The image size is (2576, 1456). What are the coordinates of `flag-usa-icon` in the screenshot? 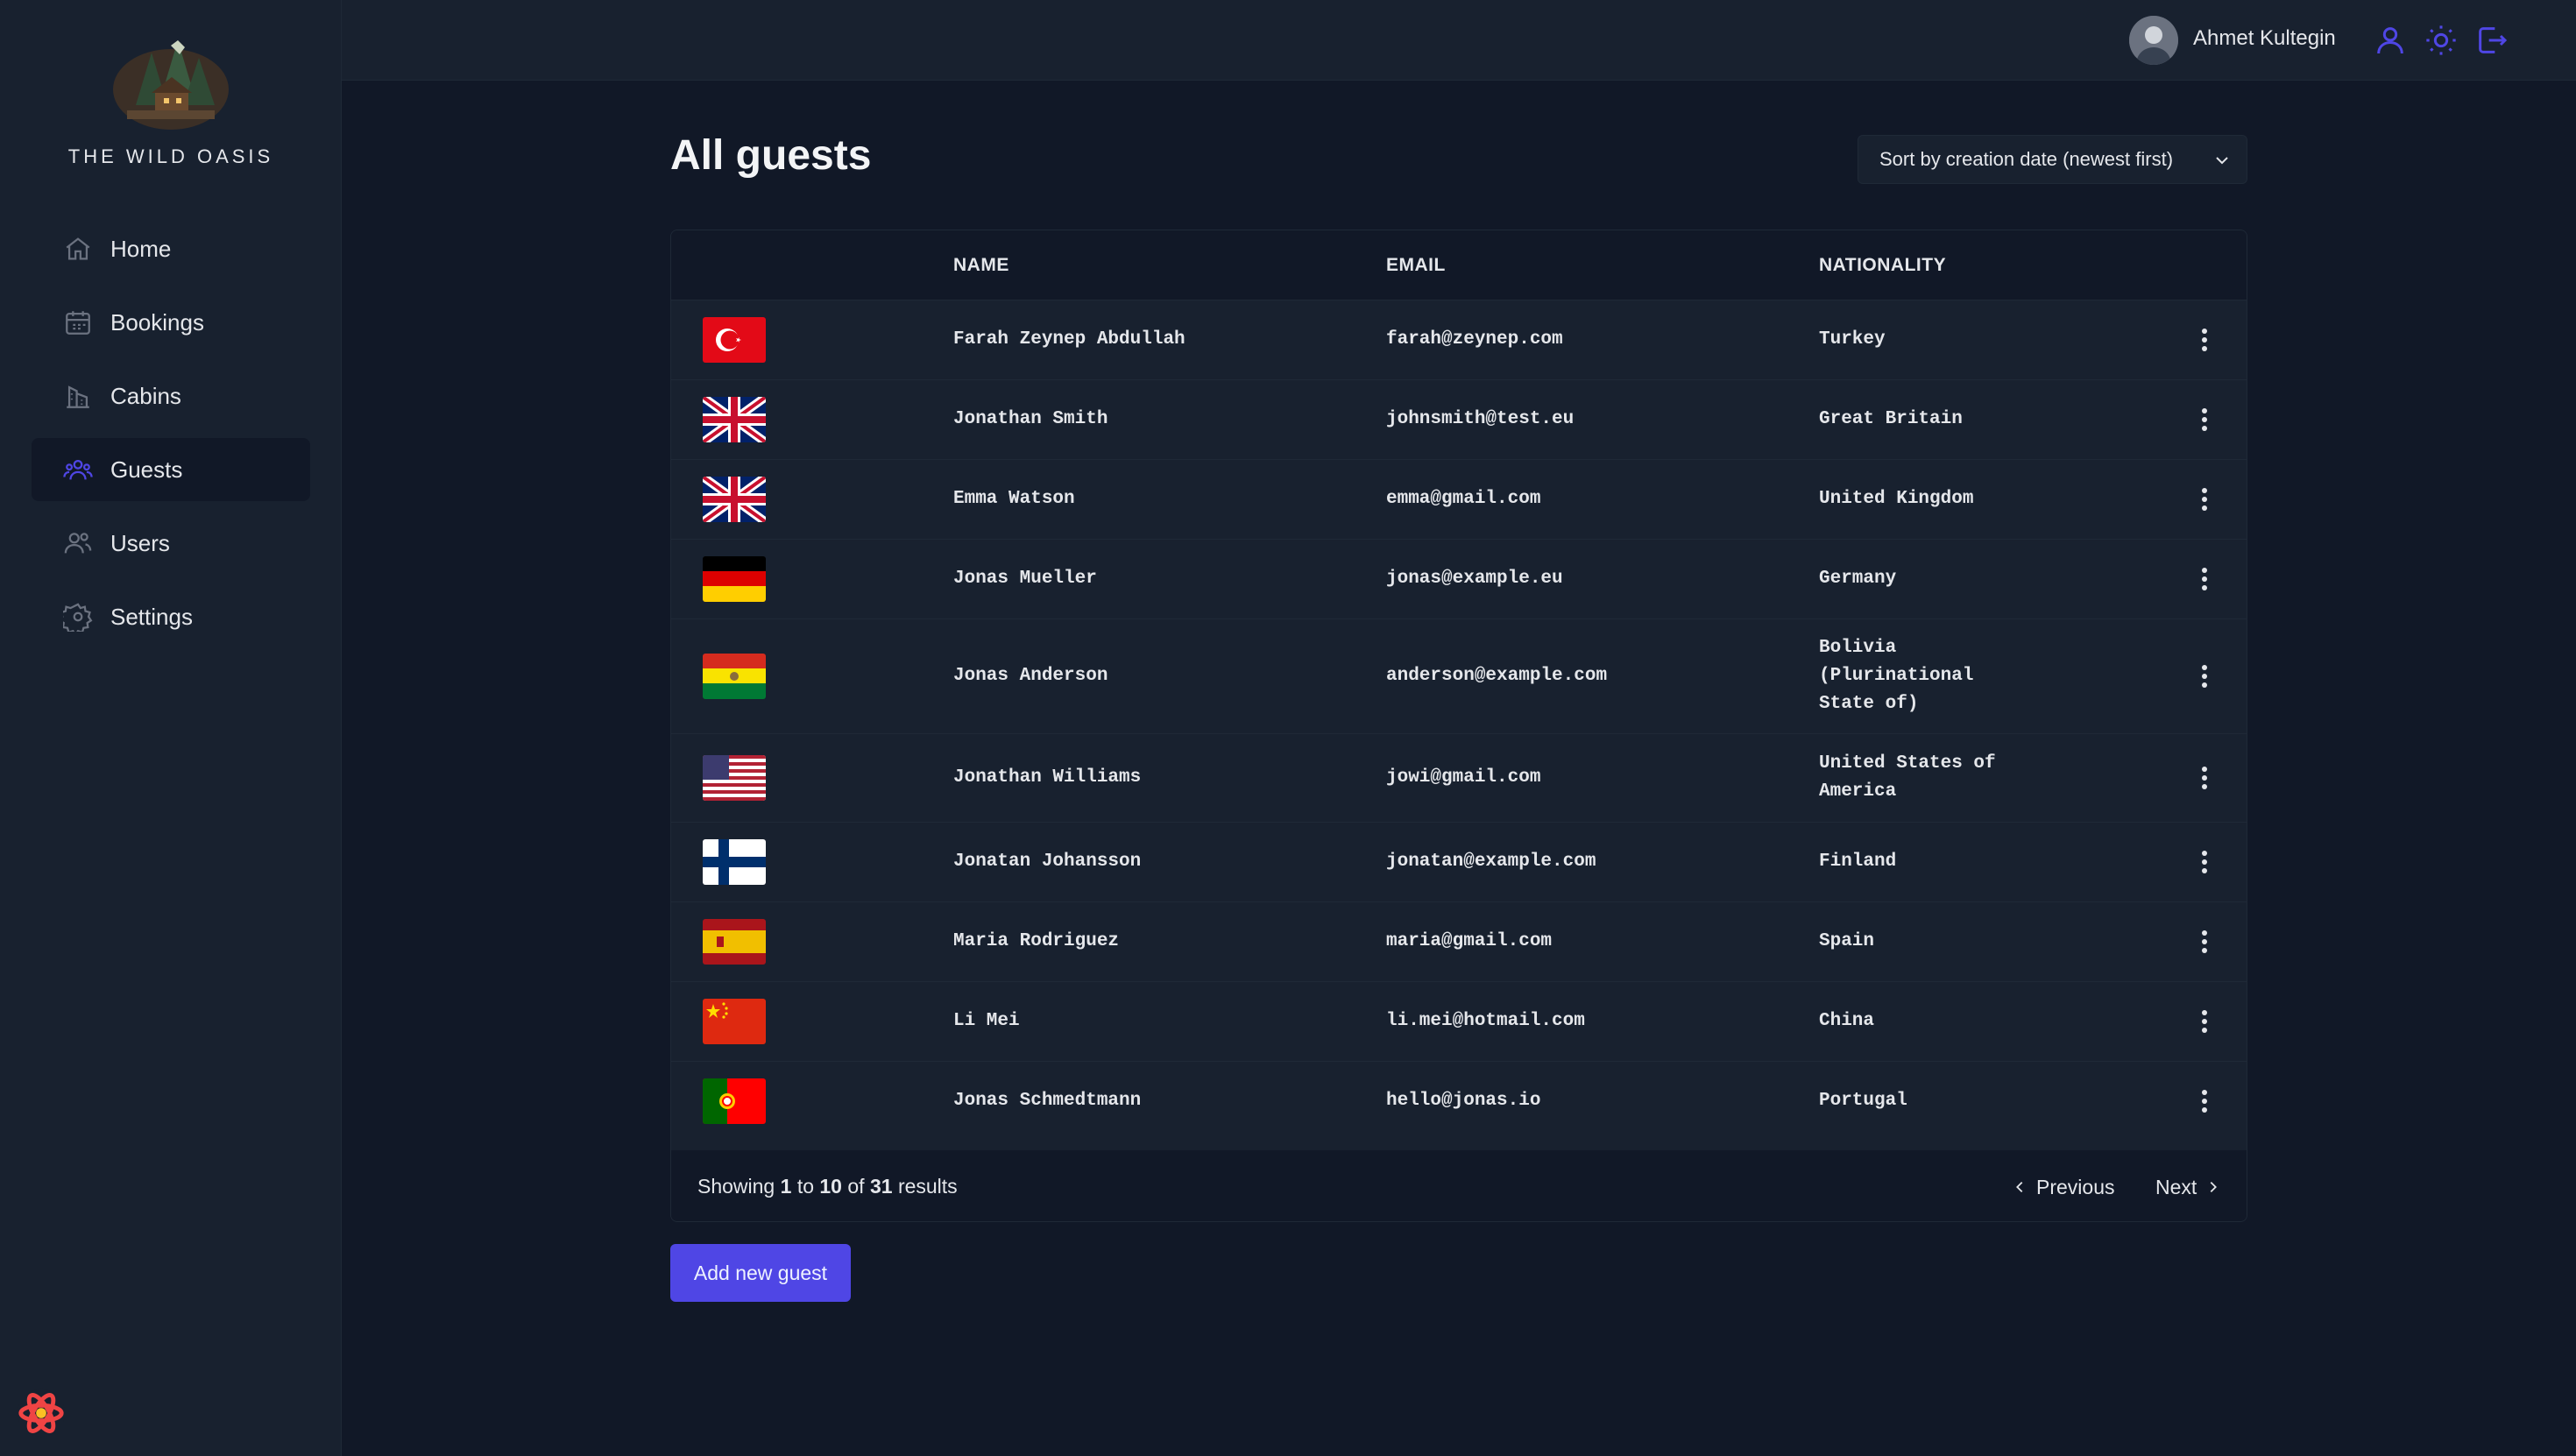 It's located at (734, 778).